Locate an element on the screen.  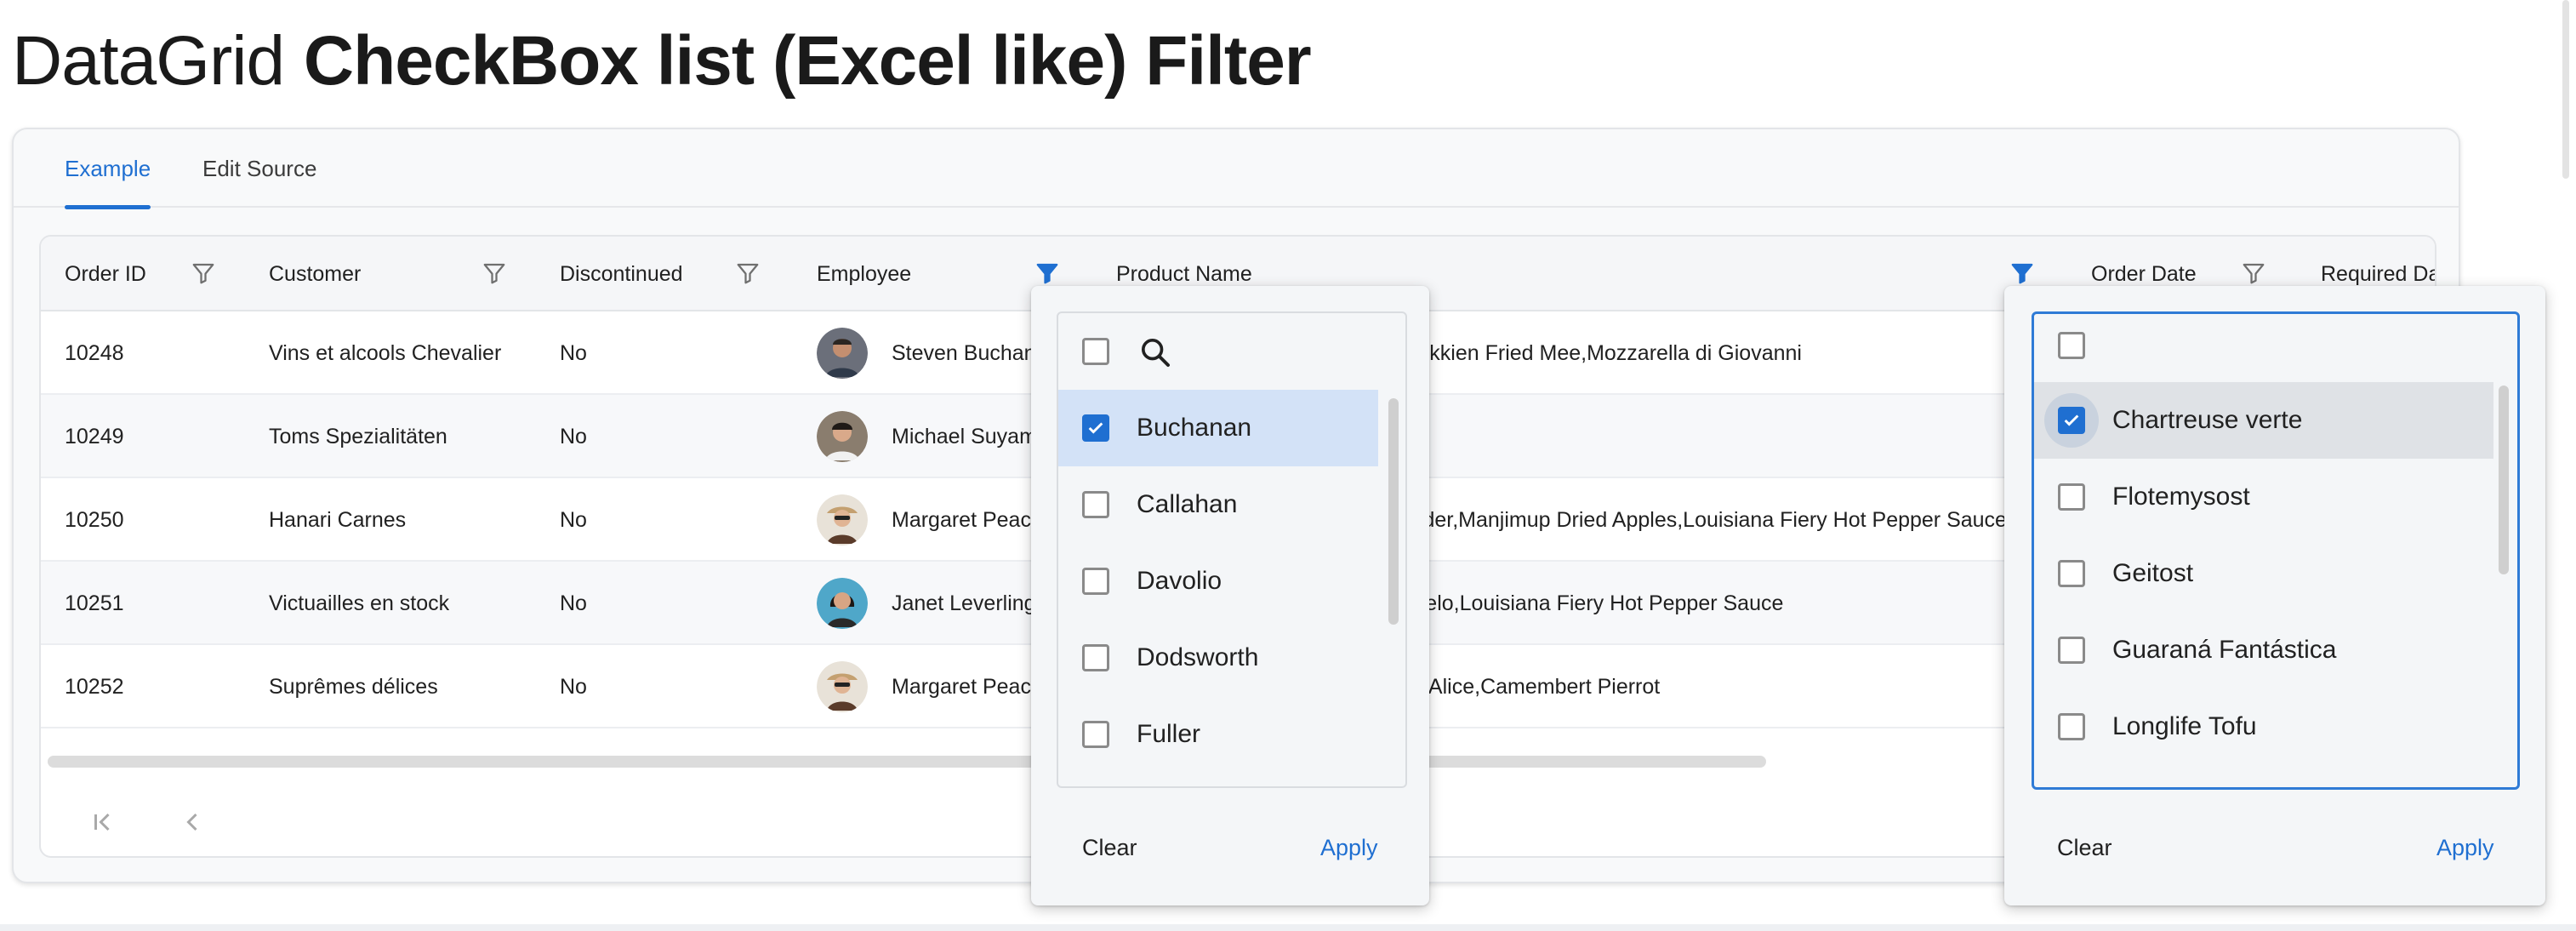
cell-order-id: 10251 is located at coordinates (94, 603).